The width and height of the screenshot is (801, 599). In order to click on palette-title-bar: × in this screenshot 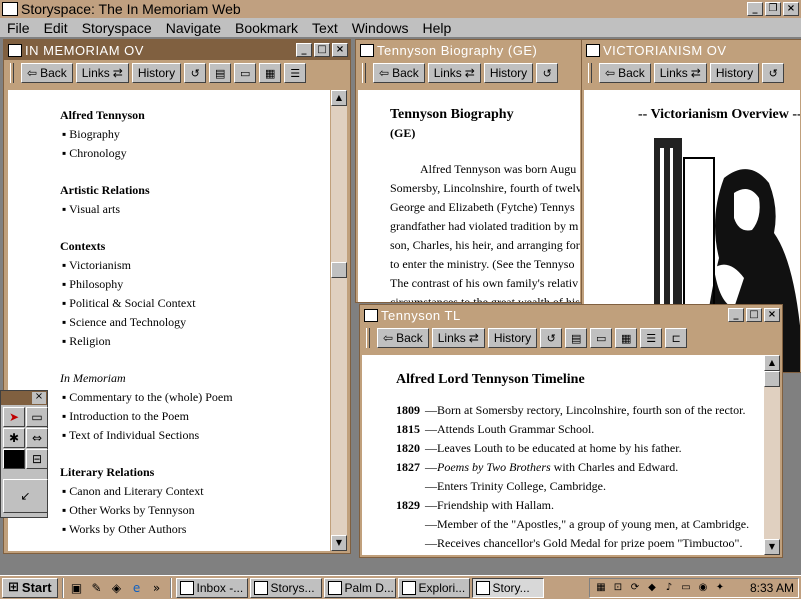, I will do `click(24, 398)`.